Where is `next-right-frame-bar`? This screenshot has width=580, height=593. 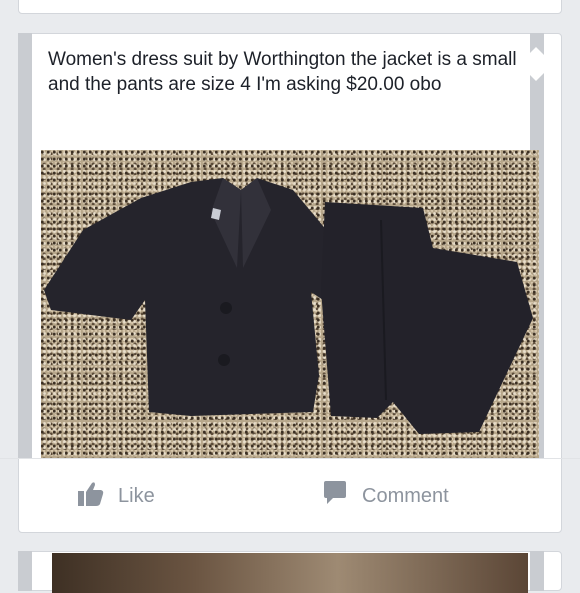
next-right-frame-bar is located at coordinates (537, 571).